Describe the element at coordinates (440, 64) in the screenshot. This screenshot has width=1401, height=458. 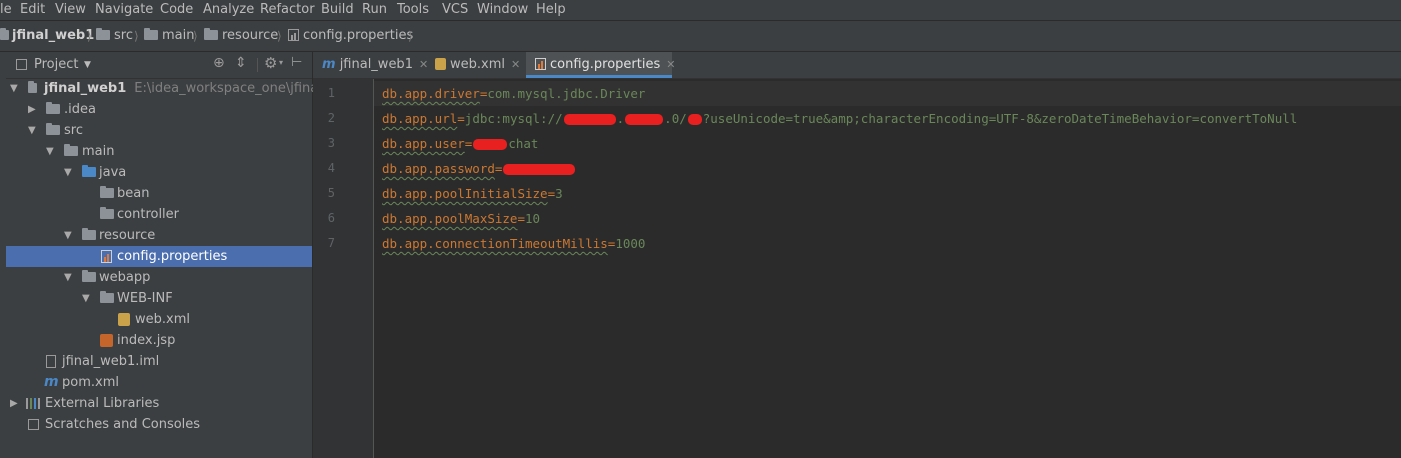
I see `xml-file-icon` at that location.